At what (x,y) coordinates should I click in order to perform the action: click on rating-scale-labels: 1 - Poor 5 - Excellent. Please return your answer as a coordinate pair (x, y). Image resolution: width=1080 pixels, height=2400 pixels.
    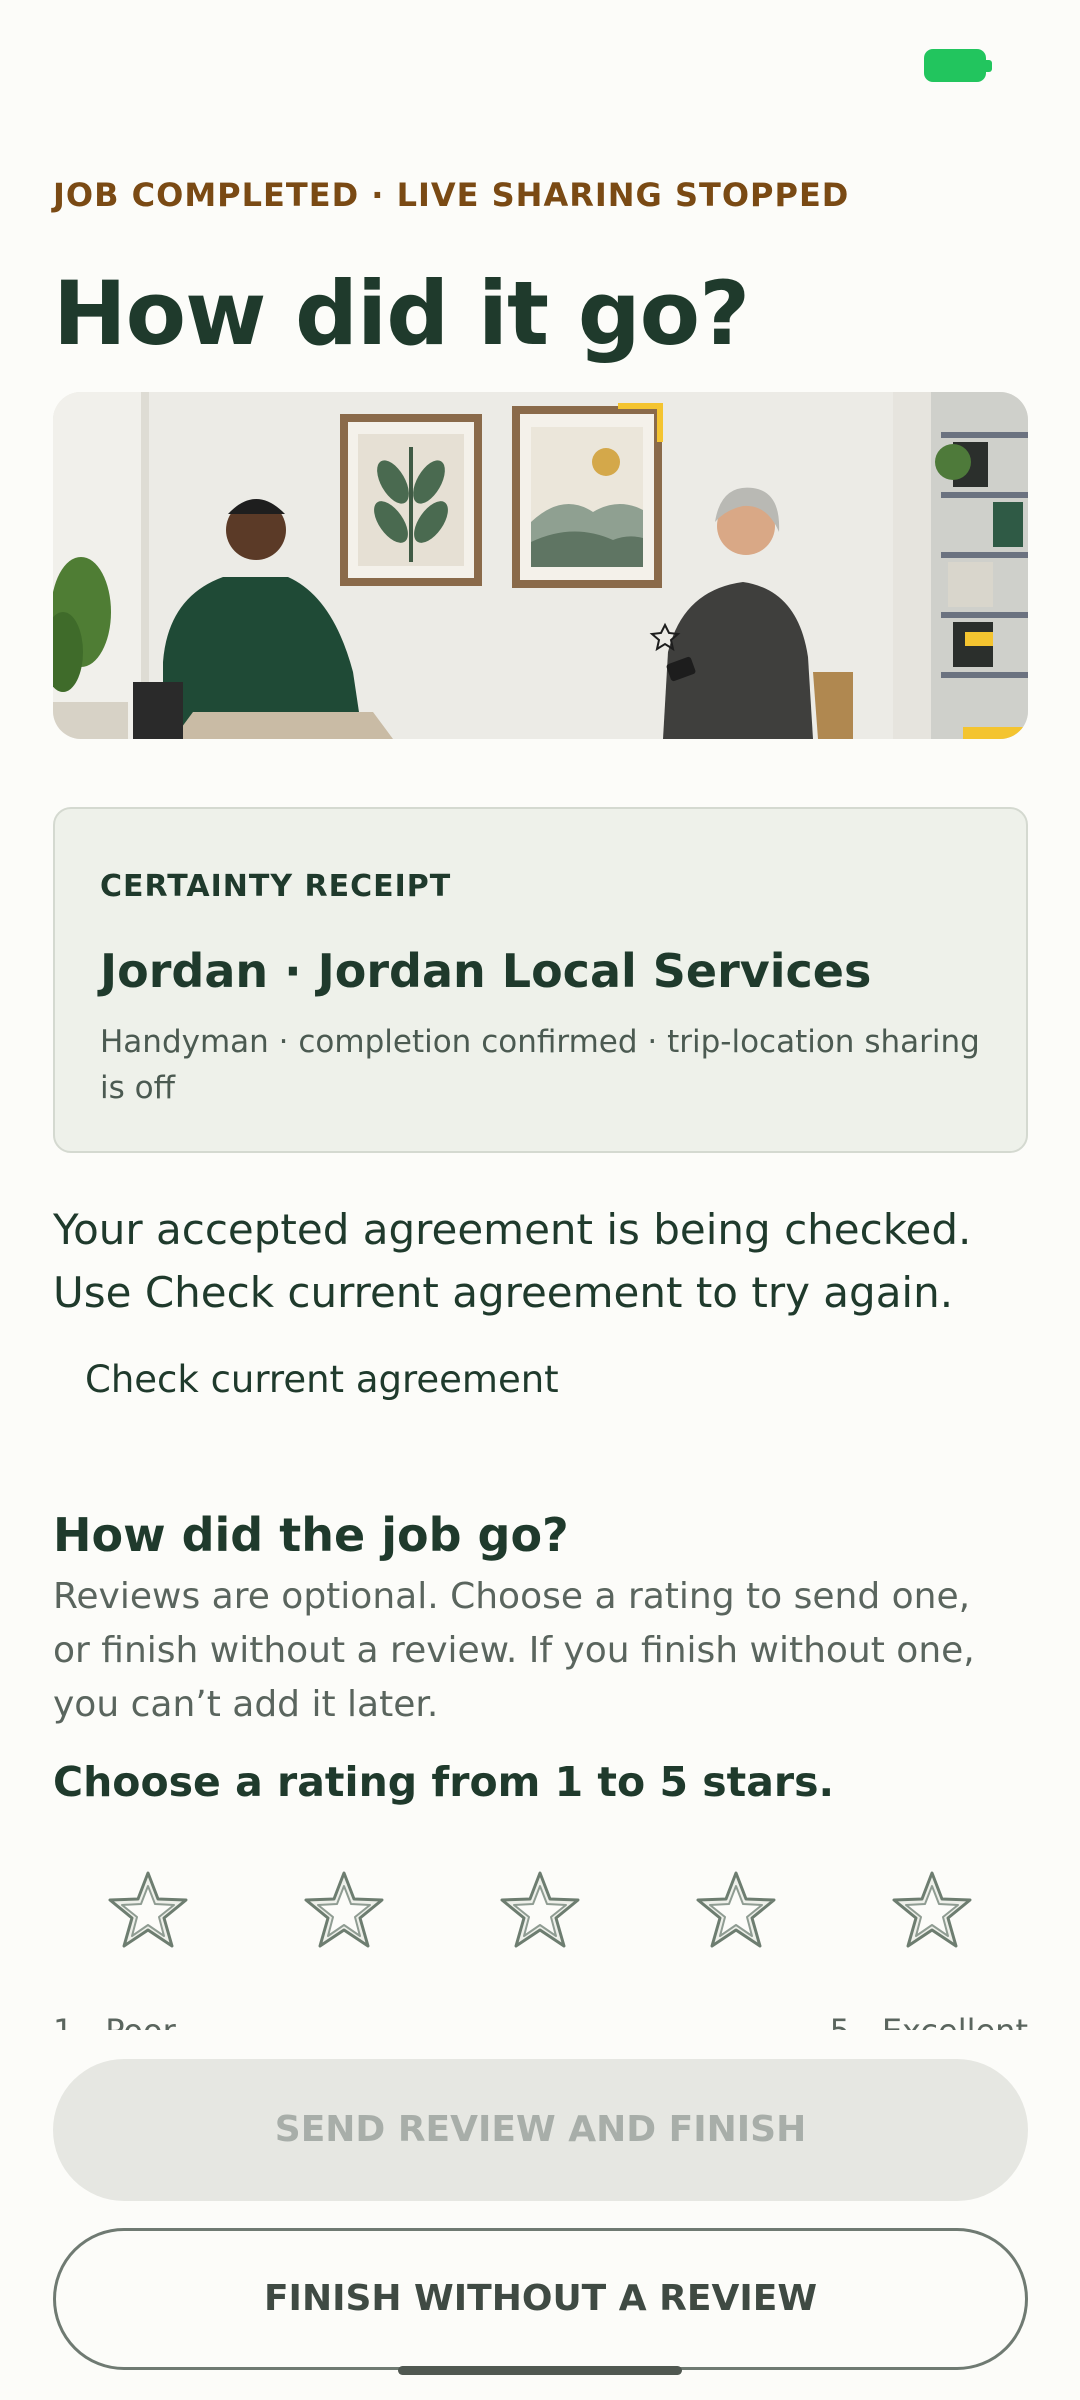
    Looking at the image, I should click on (540, 2021).